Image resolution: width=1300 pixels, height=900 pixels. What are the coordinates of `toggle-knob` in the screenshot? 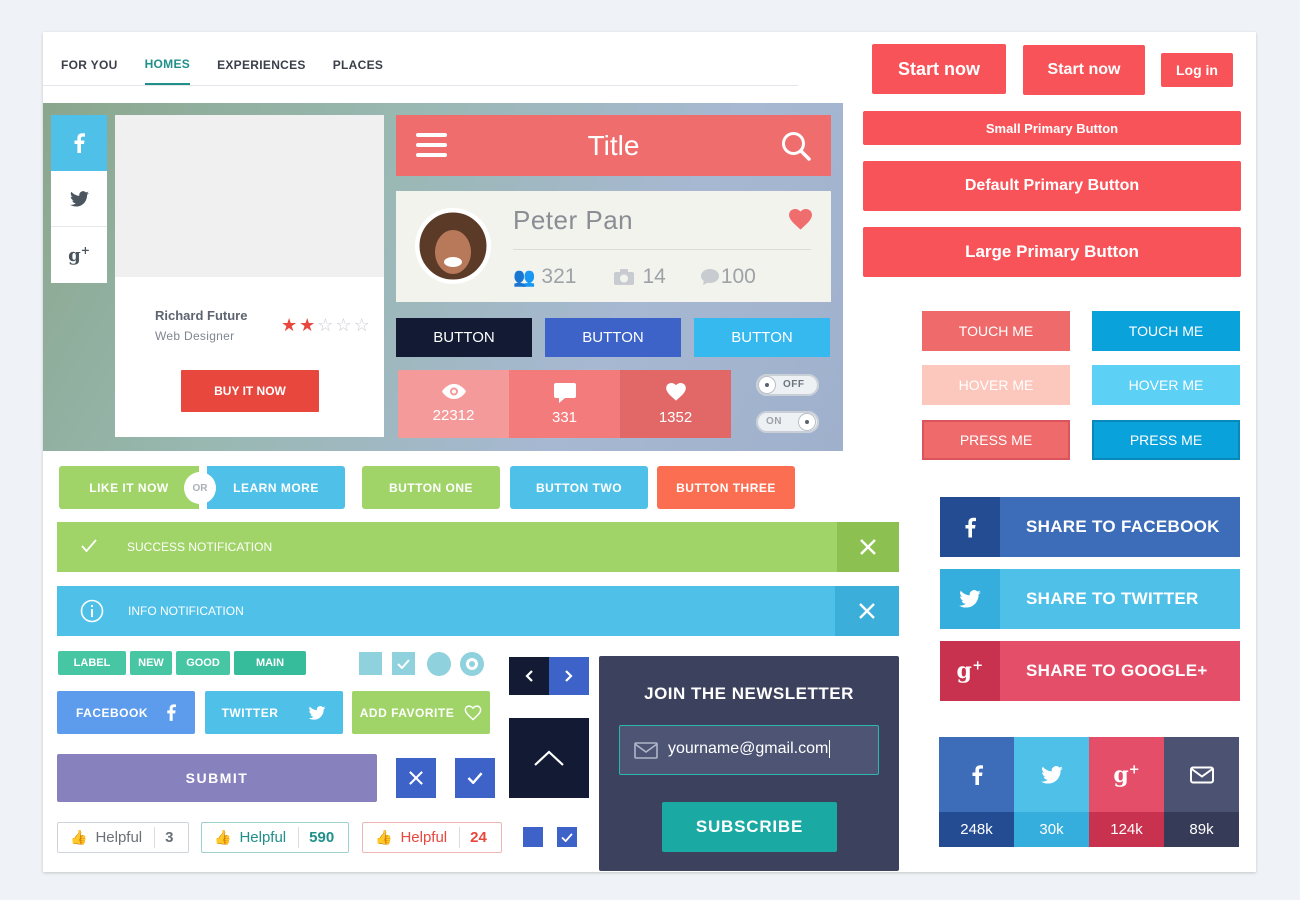 It's located at (767, 385).